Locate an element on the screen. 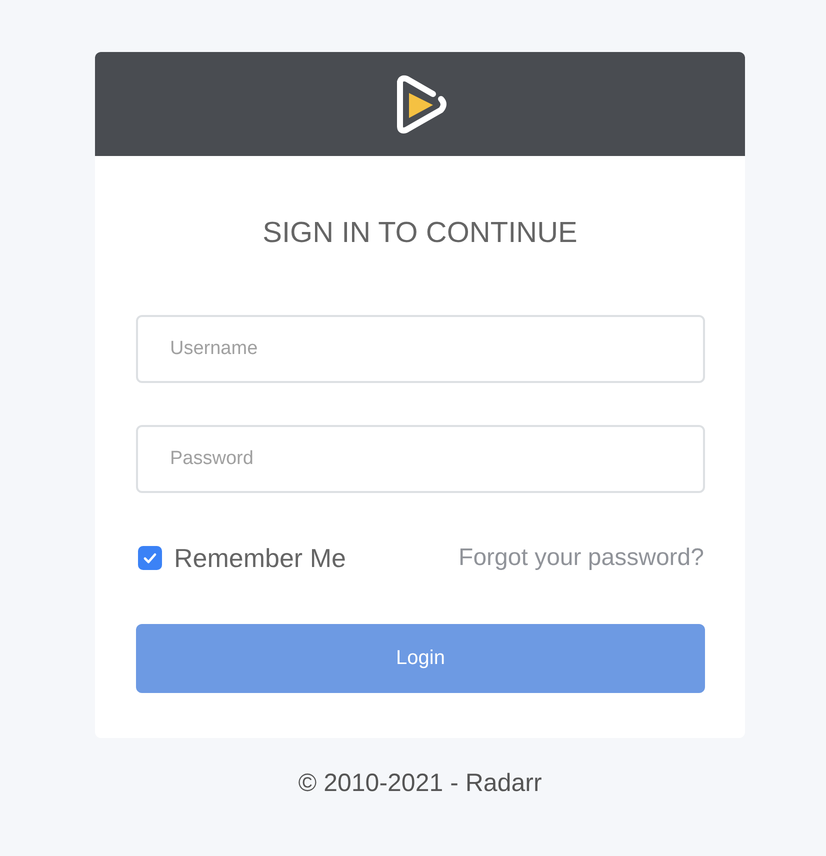 The width and height of the screenshot is (826, 856). password-field: Password is located at coordinates (420, 459).